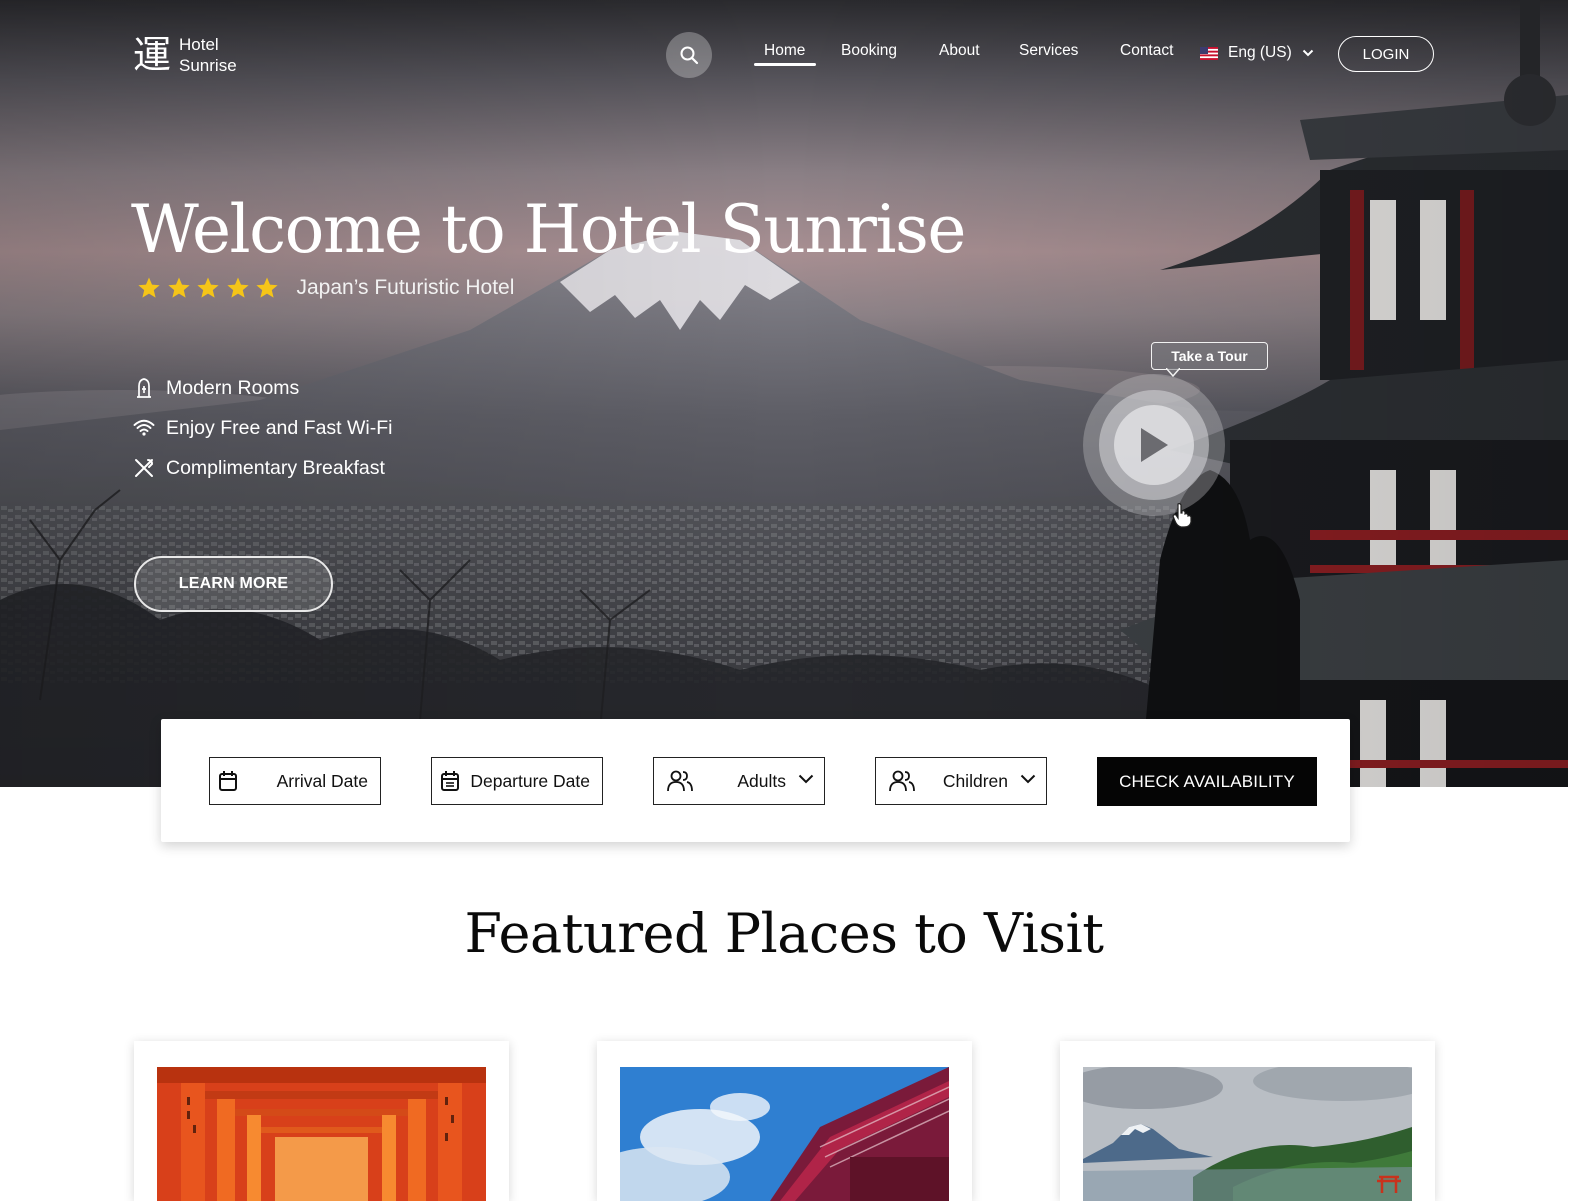 Image resolution: width=1584 pixels, height=1201 pixels. Describe the element at coordinates (530, 780) in the screenshot. I see `departure-date-label: Departure Date` at that location.